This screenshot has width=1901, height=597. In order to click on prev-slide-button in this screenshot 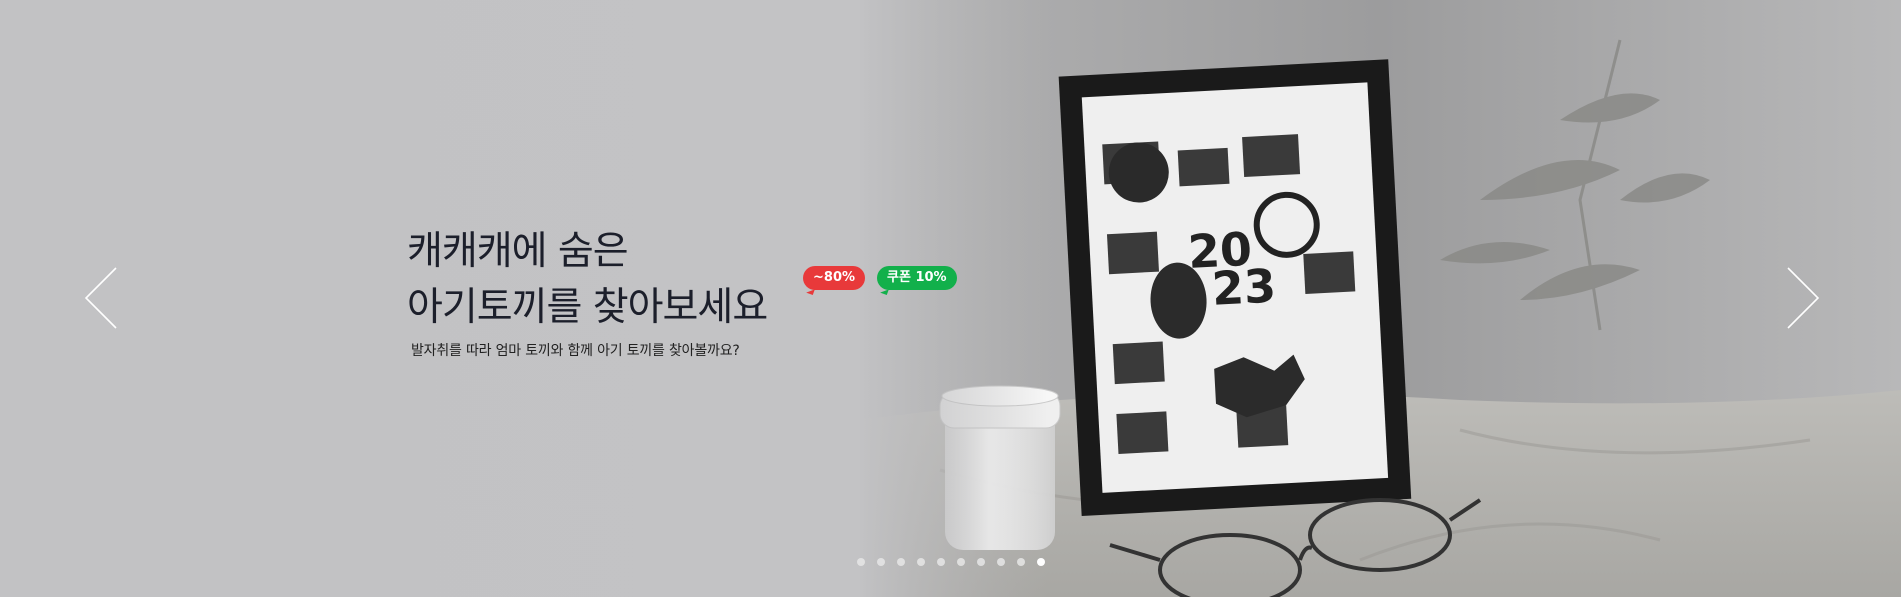, I will do `click(101, 298)`.